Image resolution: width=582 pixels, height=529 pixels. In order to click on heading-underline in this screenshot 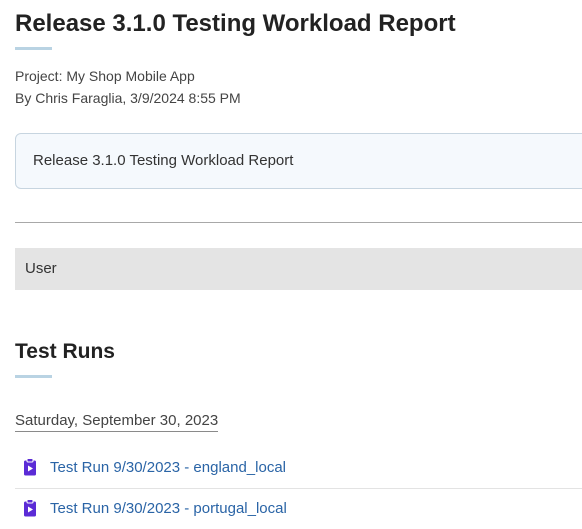, I will do `click(33, 376)`.